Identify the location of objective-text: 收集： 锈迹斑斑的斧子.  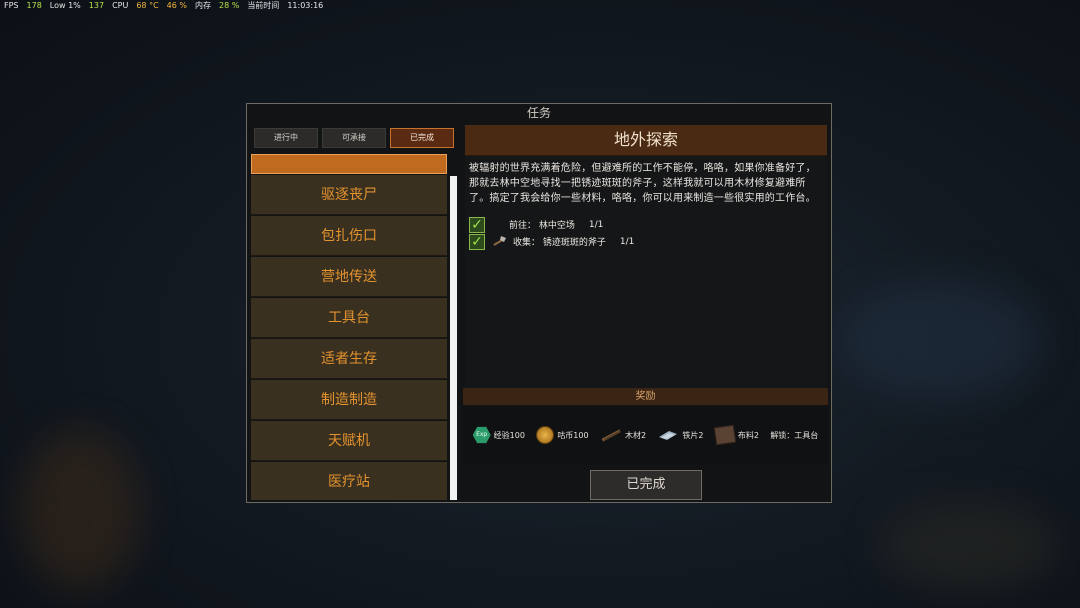
(559, 243).